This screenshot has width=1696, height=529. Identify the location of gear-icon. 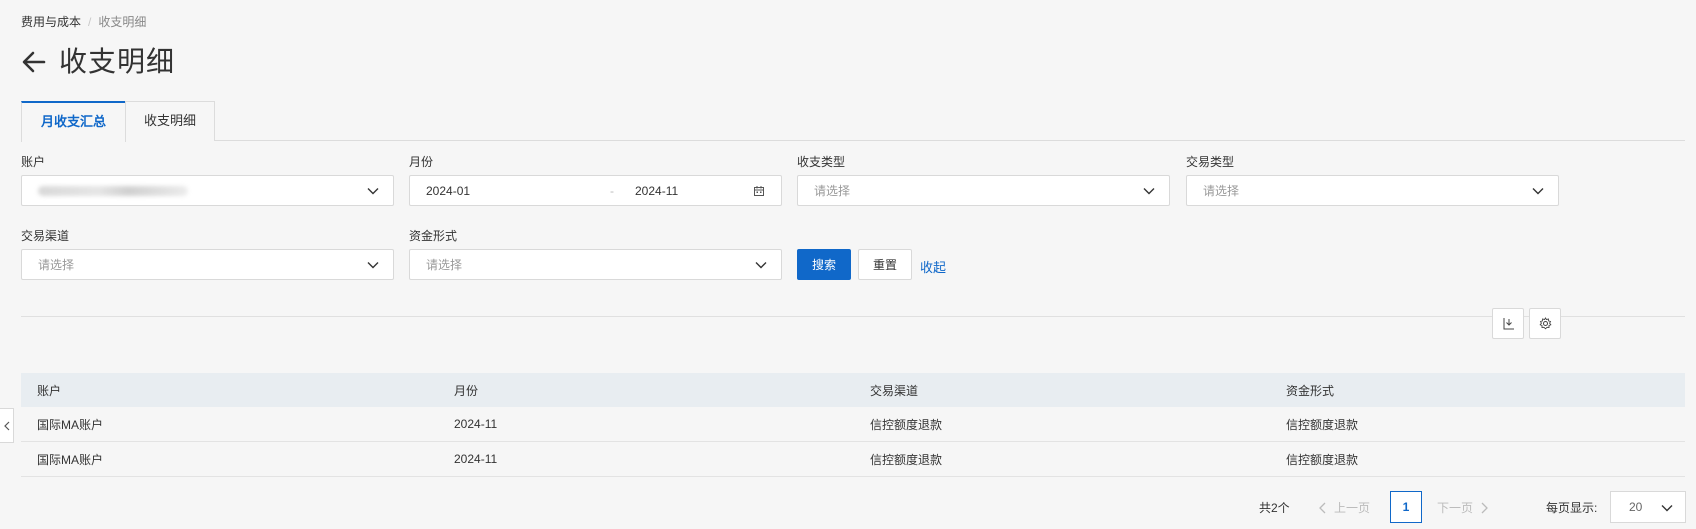
(1545, 323).